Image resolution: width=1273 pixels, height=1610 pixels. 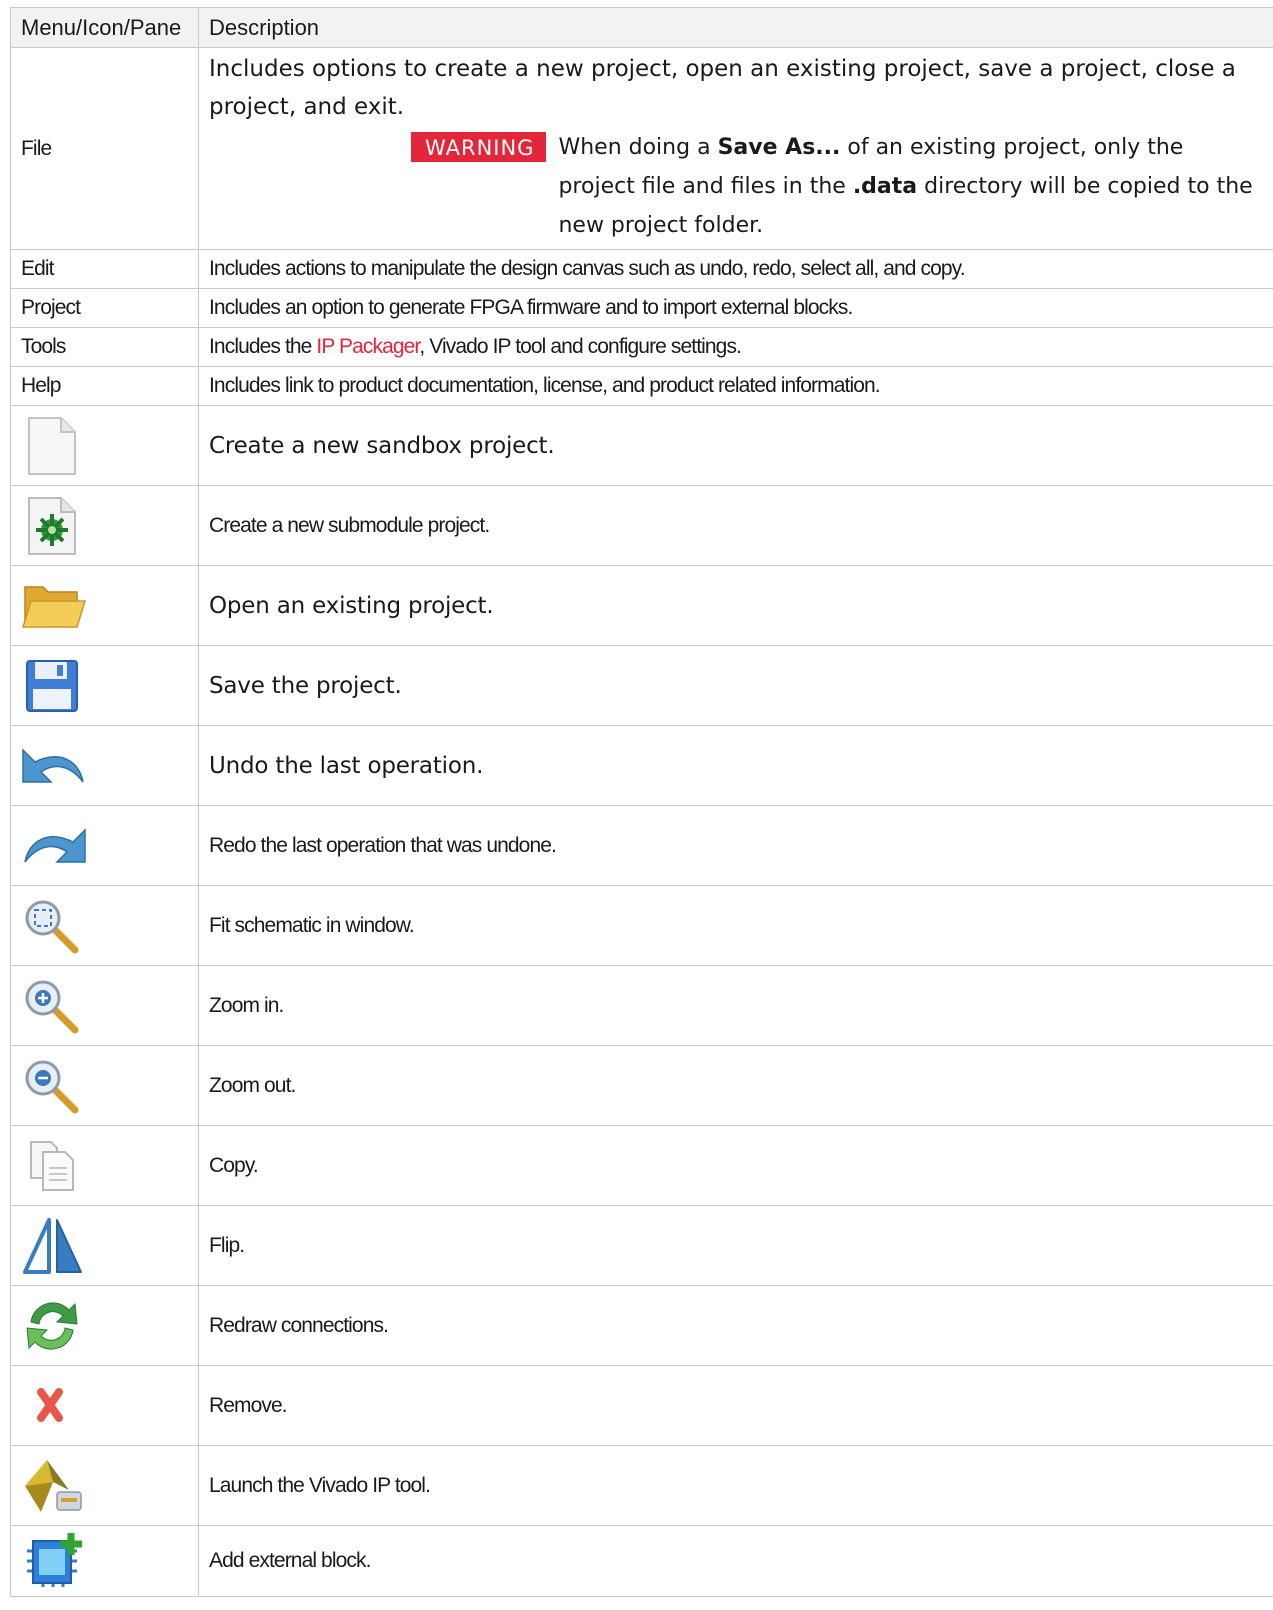 What do you see at coordinates (735, 925) in the screenshot?
I see `icon-desc: Fit schematic in window.` at bounding box center [735, 925].